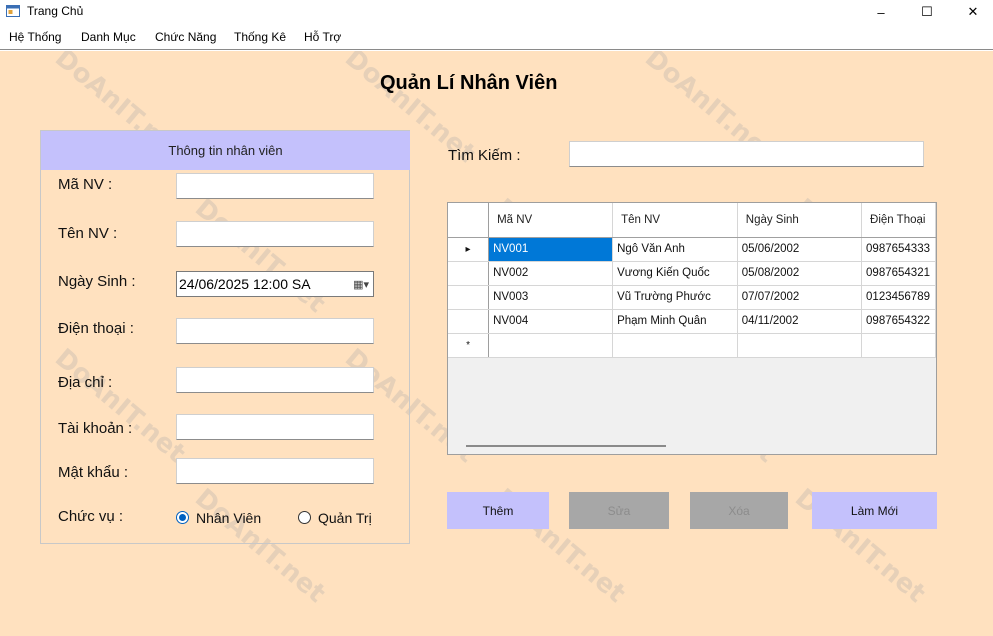 The width and height of the screenshot is (993, 636). Describe the element at coordinates (185, 37) in the screenshot. I see `menu-chuc-nang: Chức Năng` at that location.